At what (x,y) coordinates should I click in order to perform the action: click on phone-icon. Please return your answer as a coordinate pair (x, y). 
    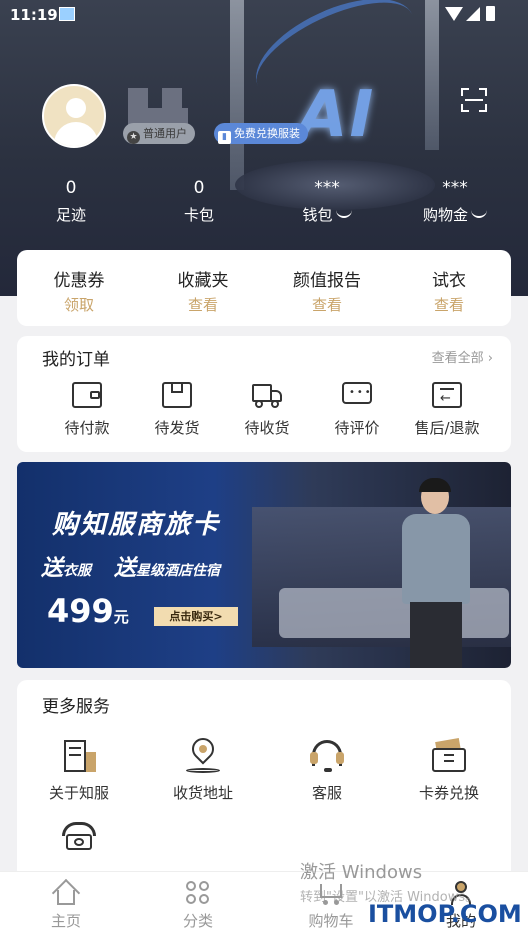
    Looking at the image, I should click on (79, 836).